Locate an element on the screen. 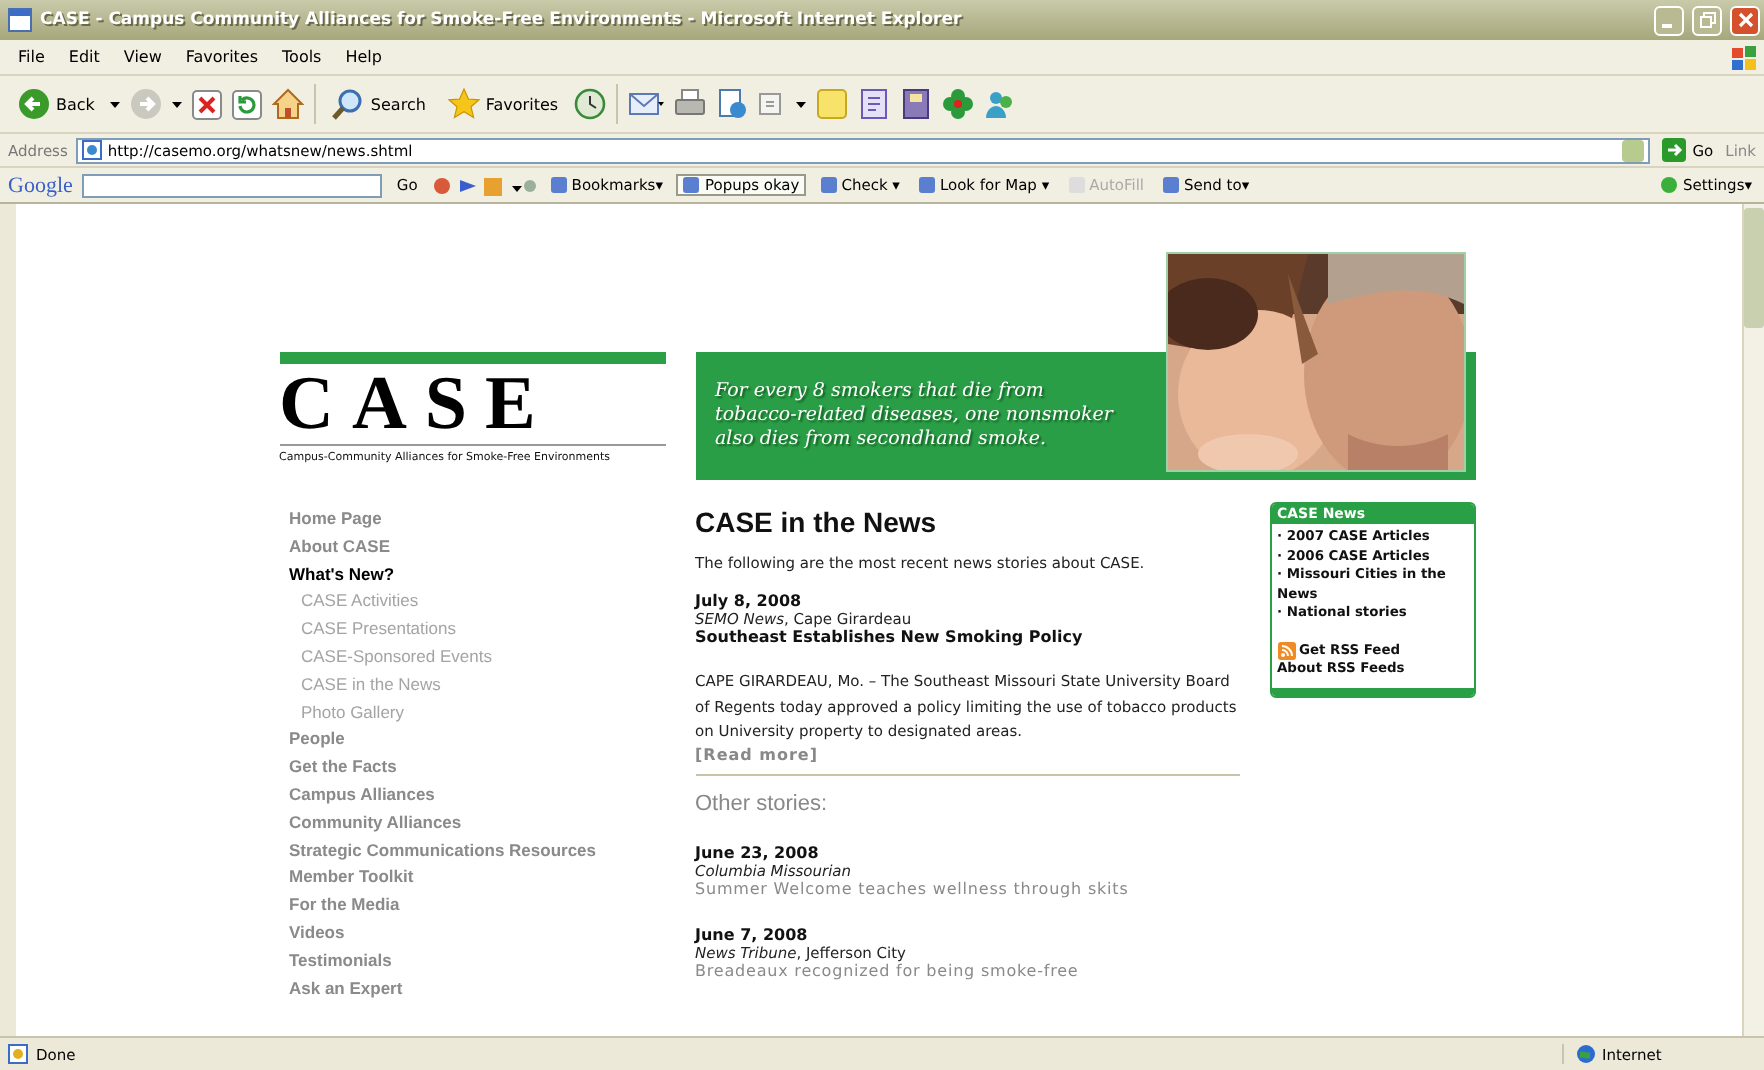 The image size is (1764, 1070). refresh-icon is located at coordinates (247, 104).